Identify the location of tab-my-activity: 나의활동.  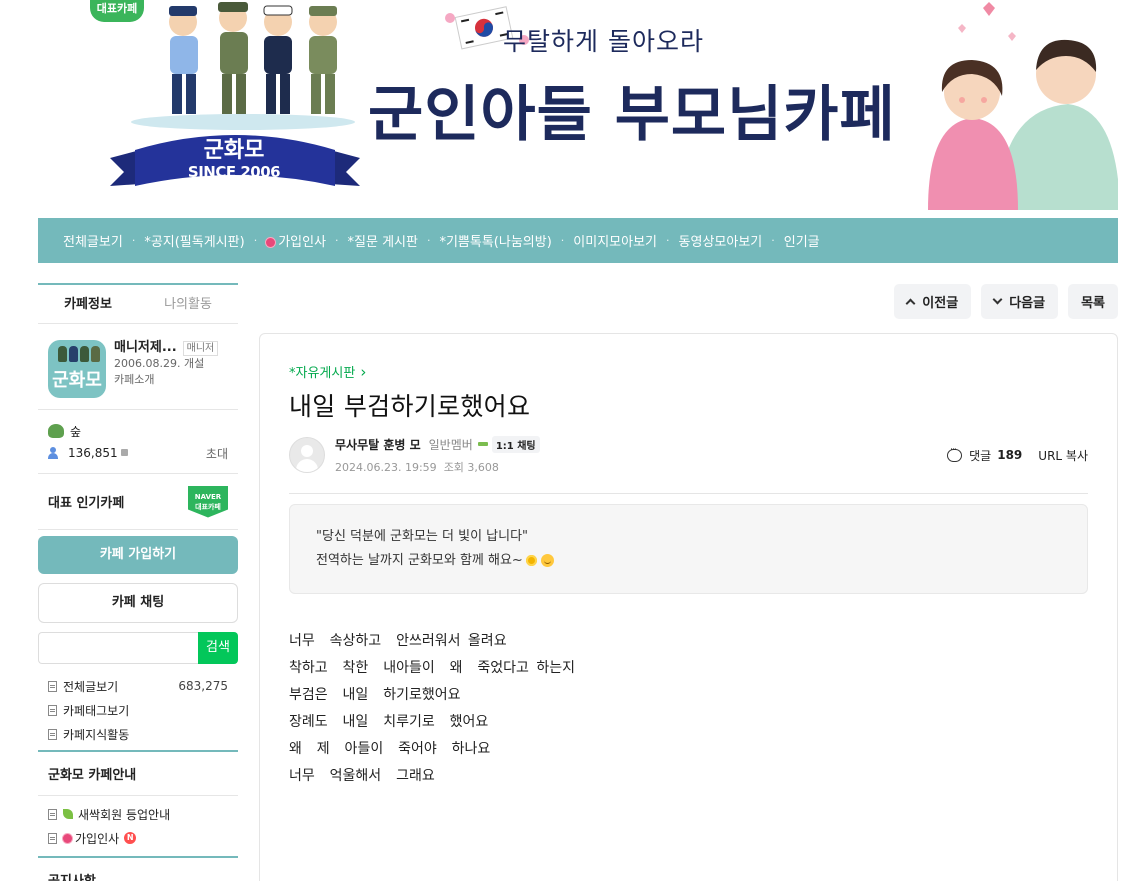
(188, 304).